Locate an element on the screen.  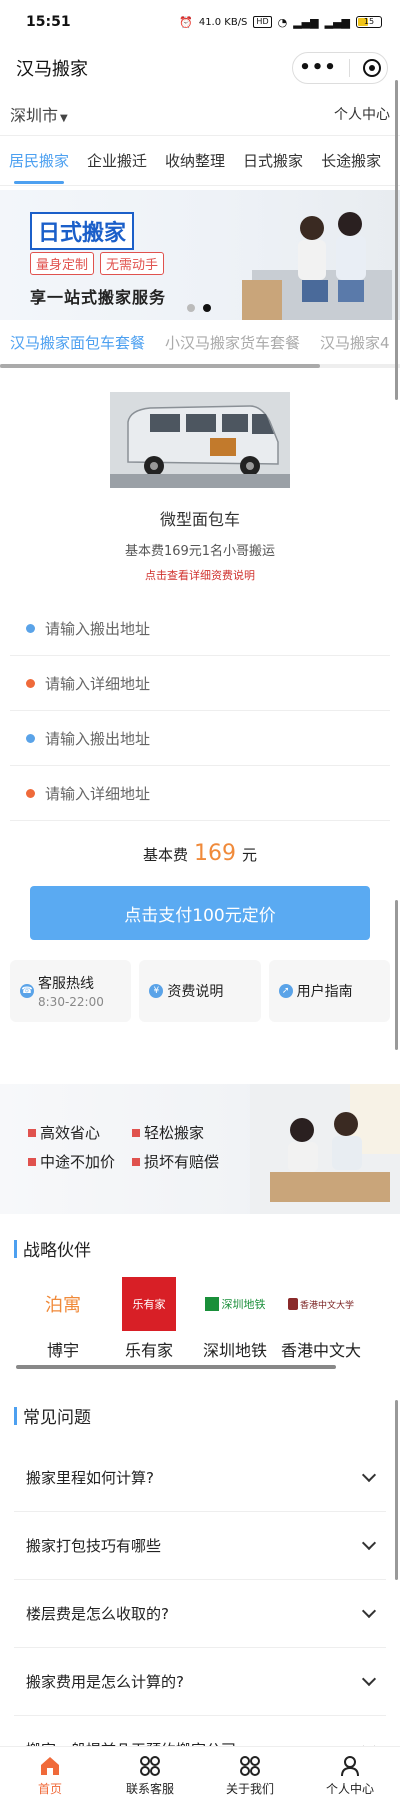
tabbar-contact: 联系客服 is located at coordinates (150, 1775).